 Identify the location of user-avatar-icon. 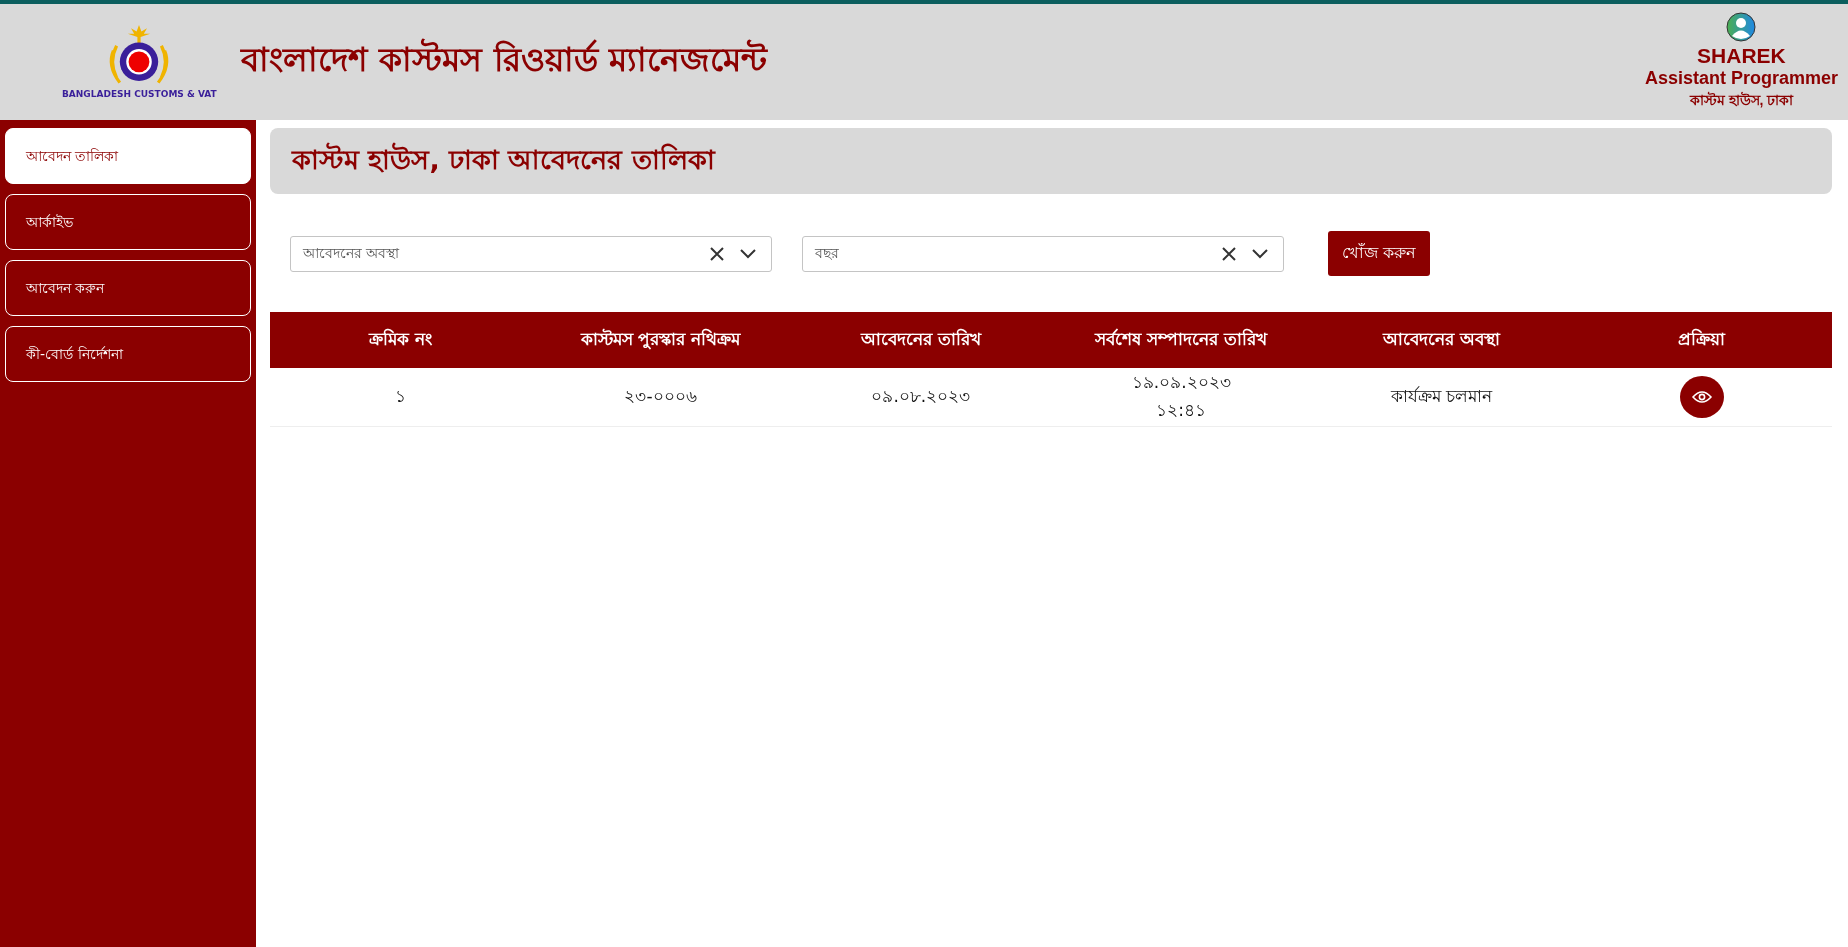
(1741, 26).